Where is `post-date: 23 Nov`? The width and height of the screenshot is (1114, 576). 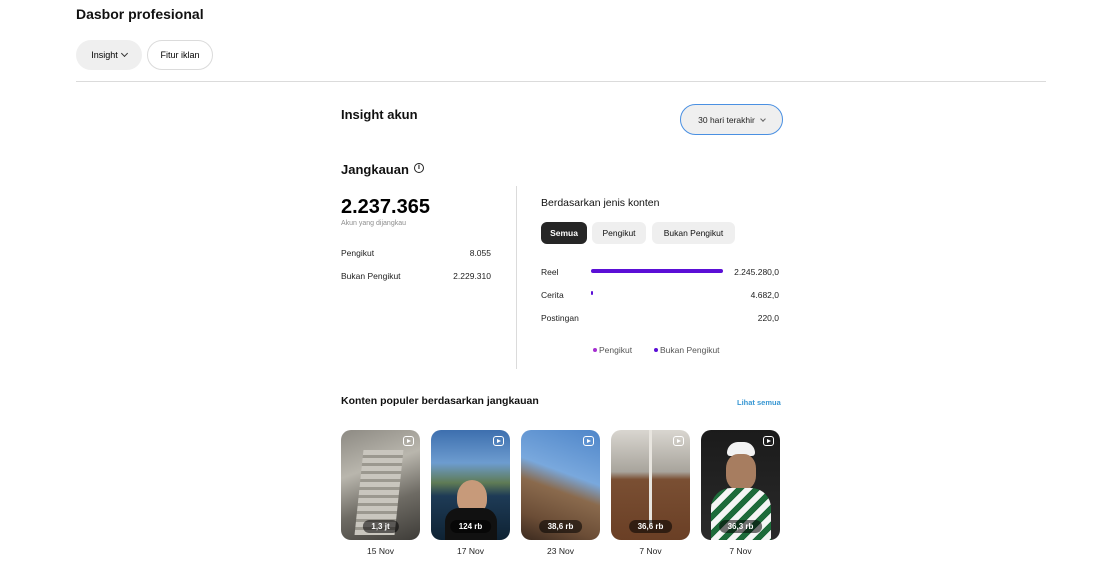
post-date: 23 Nov is located at coordinates (560, 551).